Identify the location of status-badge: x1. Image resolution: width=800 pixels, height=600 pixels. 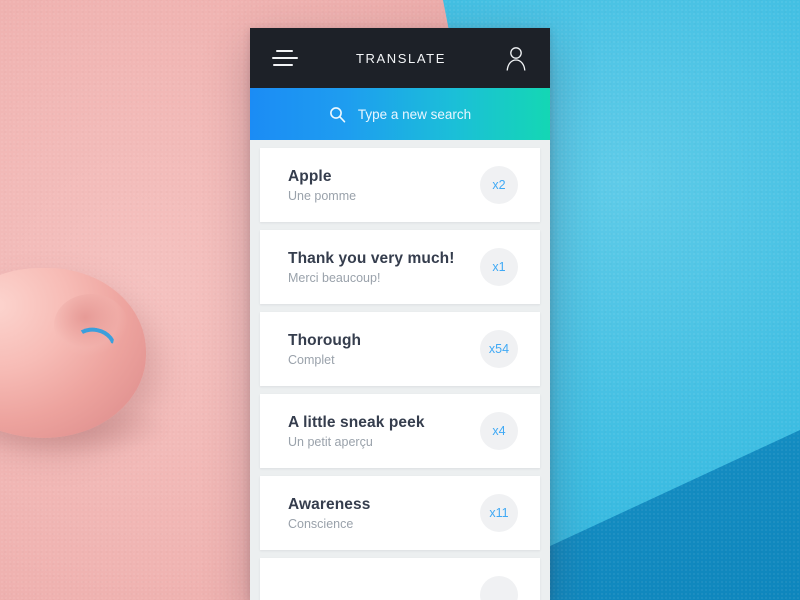
(499, 267).